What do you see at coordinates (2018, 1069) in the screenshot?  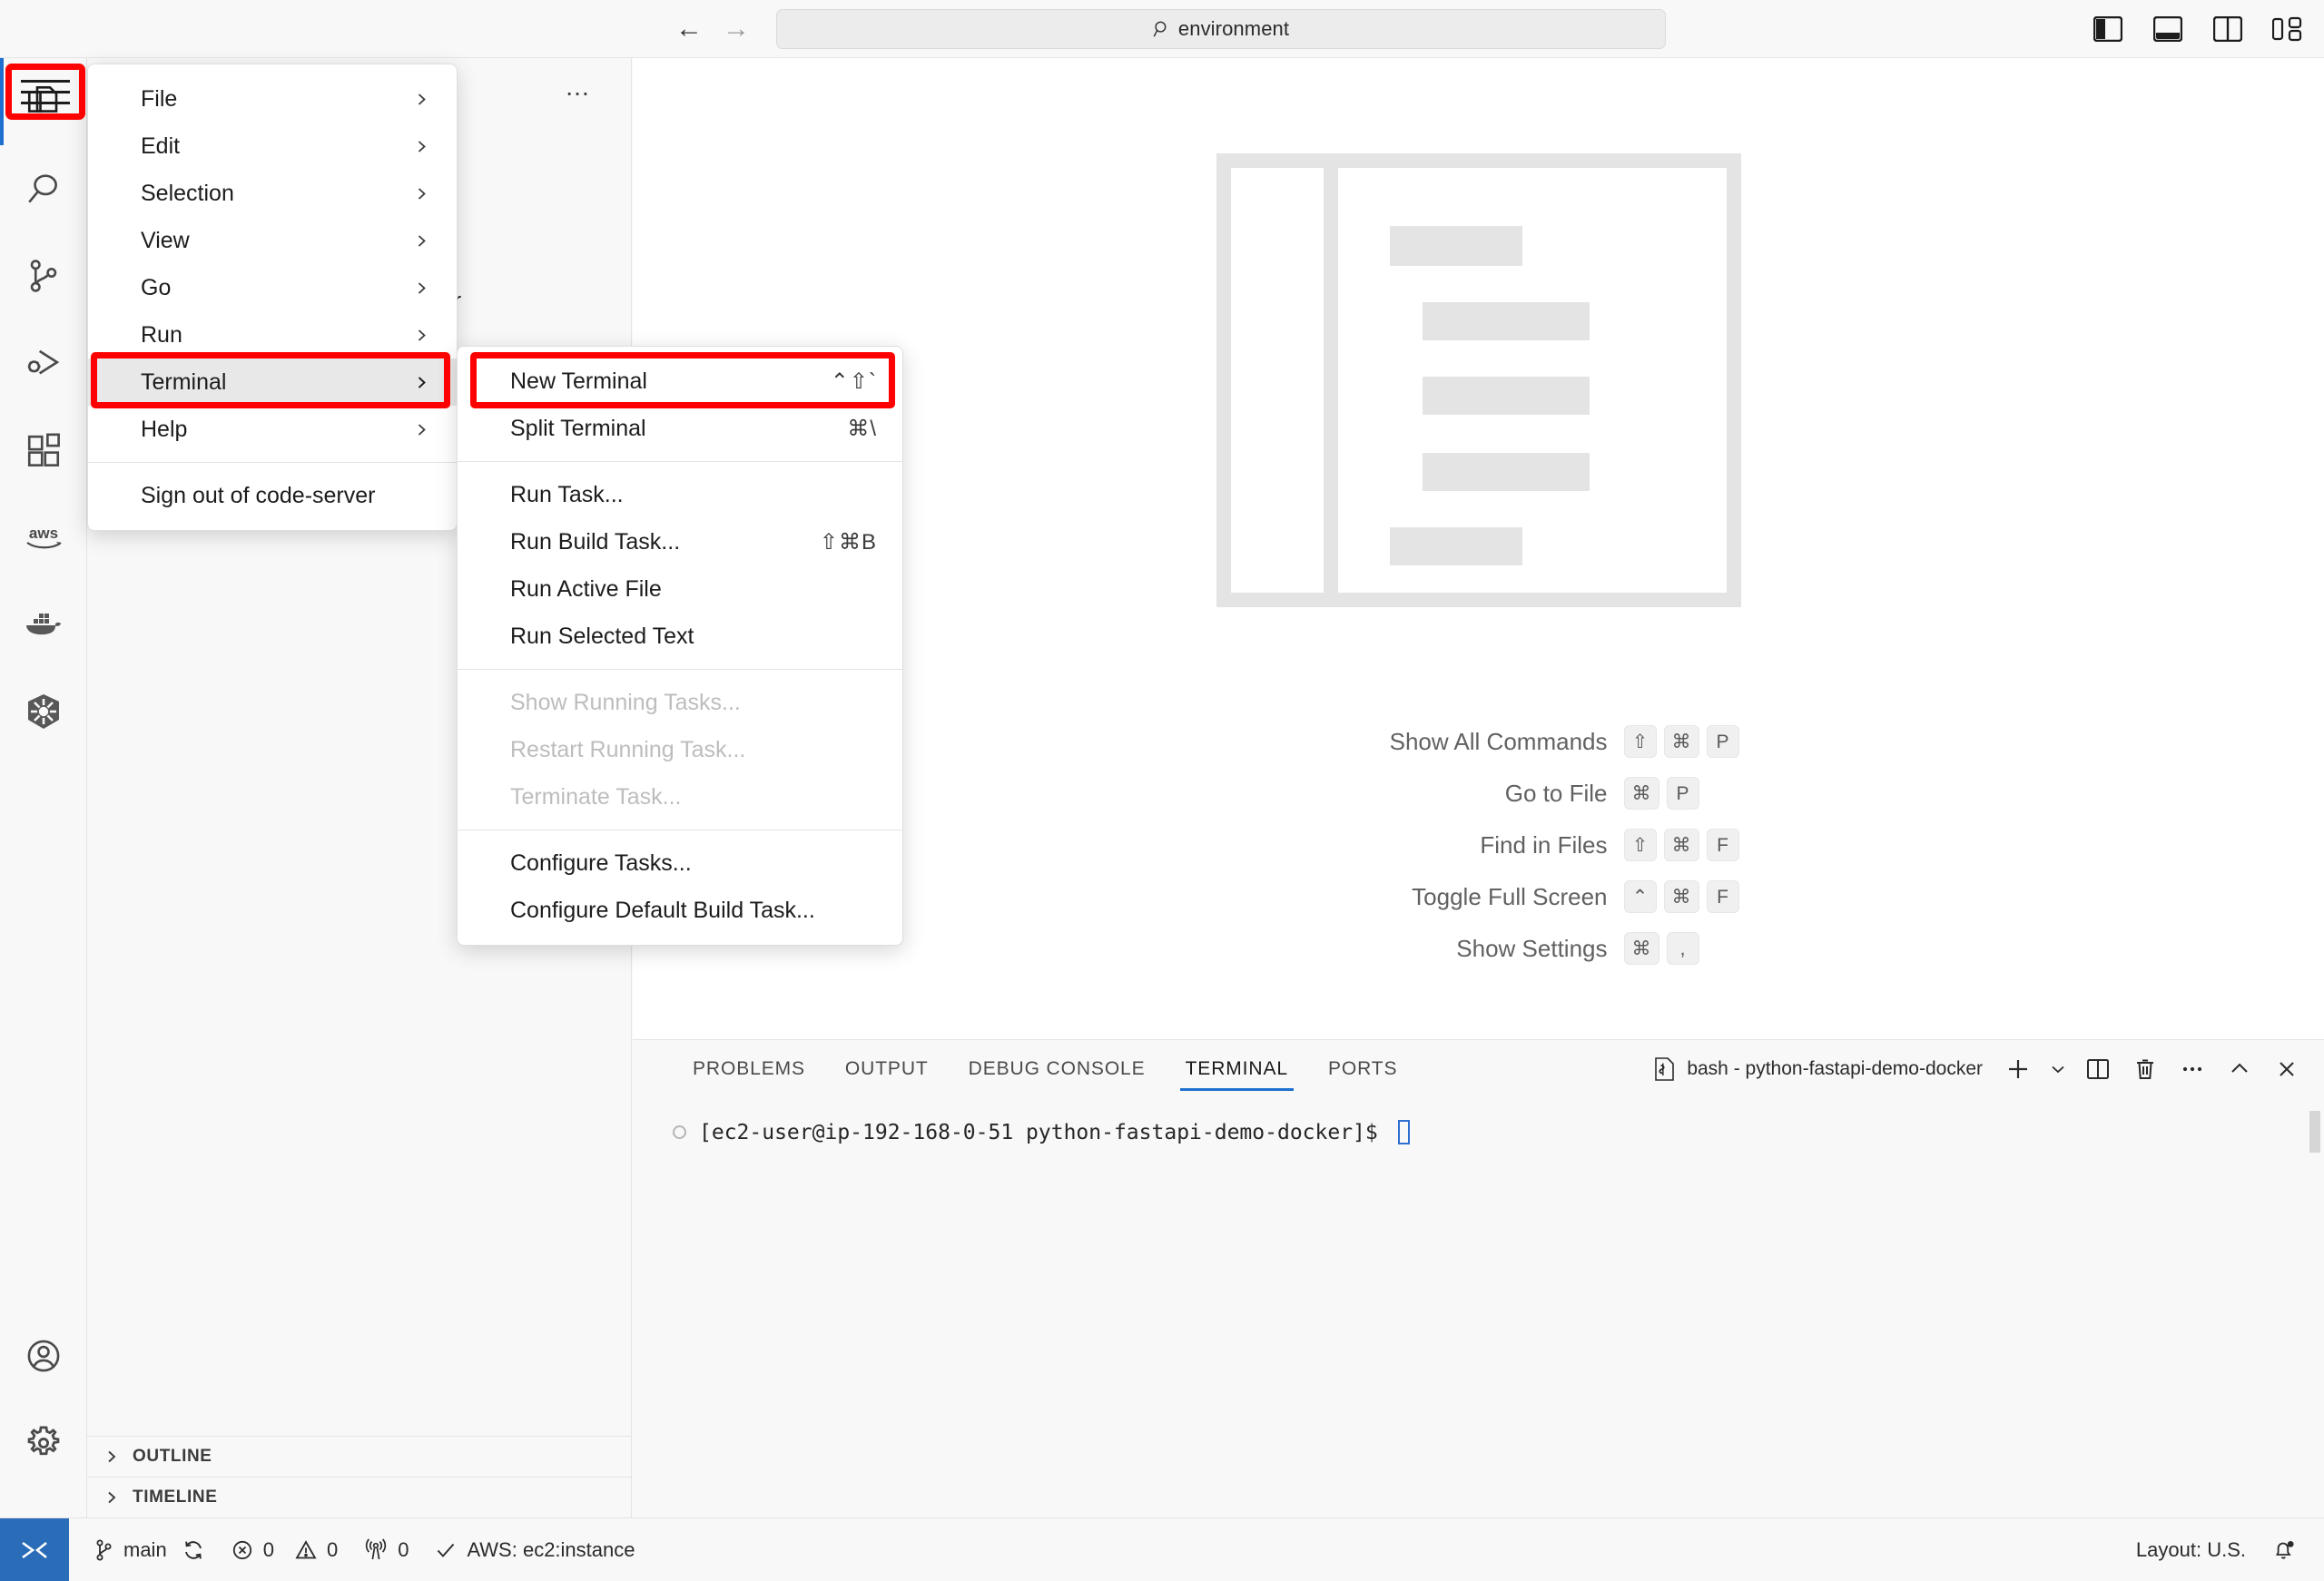 I see `new-terminal-button` at bounding box center [2018, 1069].